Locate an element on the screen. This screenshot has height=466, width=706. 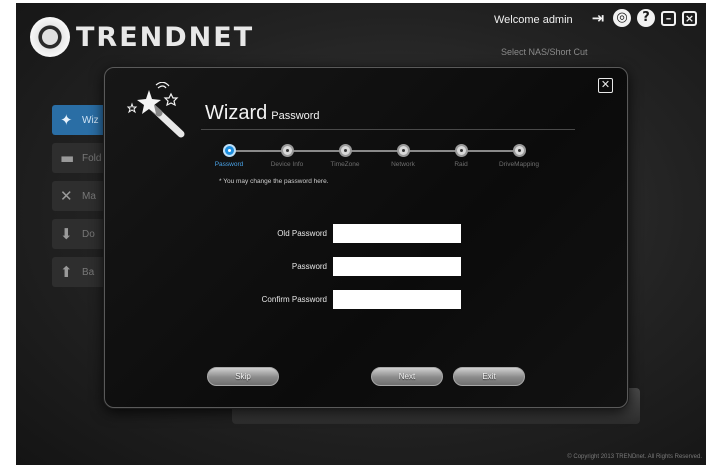
dialog-title-sub: Password is located at coordinates (295, 116).